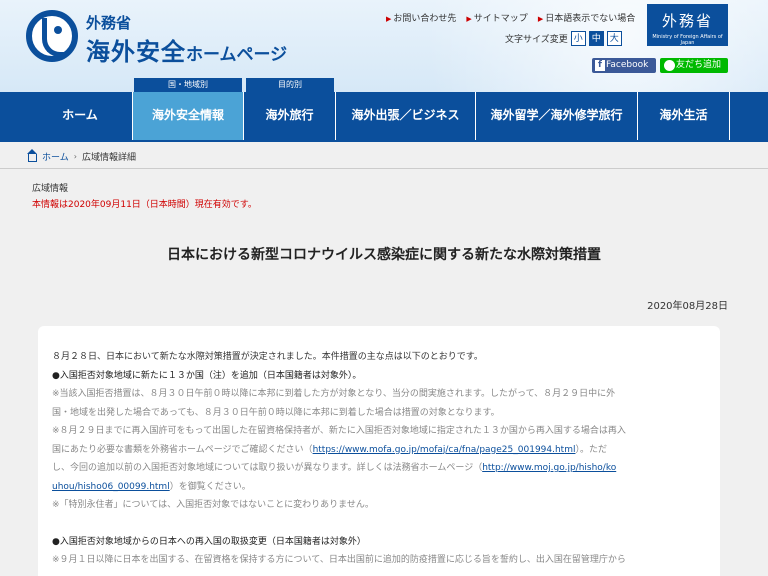 The image size is (768, 576). Describe the element at coordinates (384, 141) in the screenshot. I see `nav-underline` at that location.